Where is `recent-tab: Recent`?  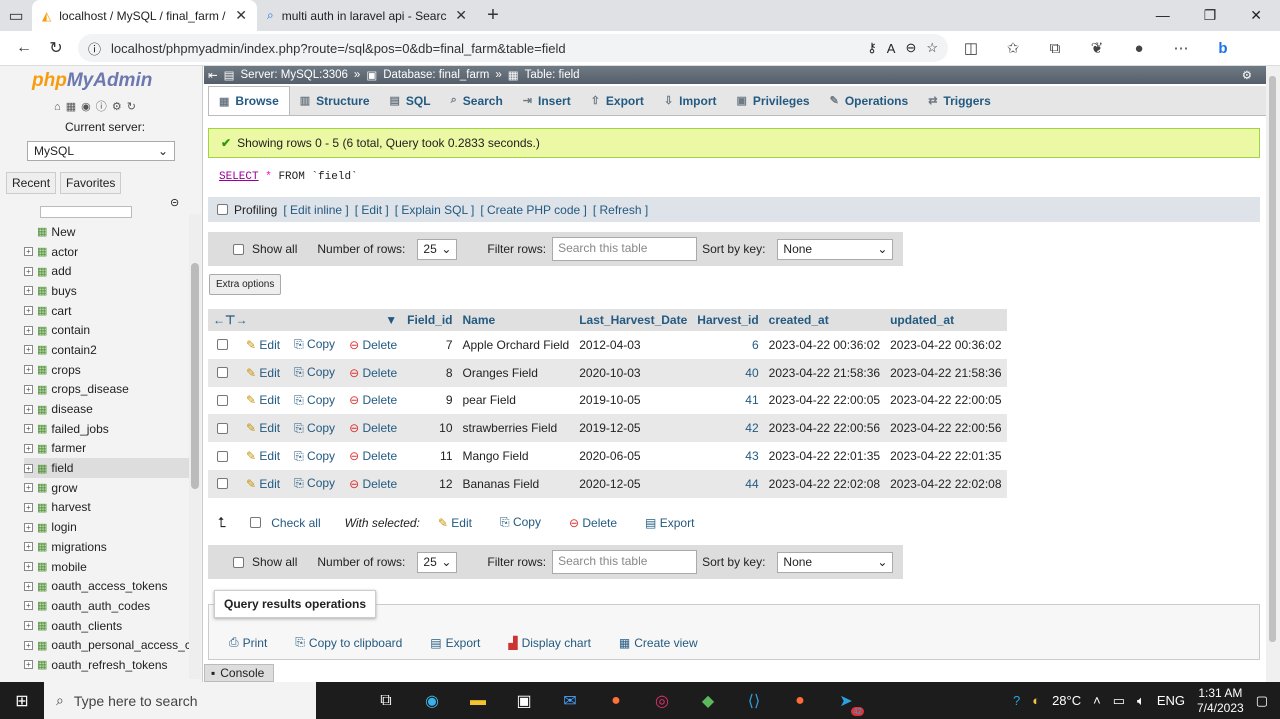
recent-tab: Recent is located at coordinates (31, 183).